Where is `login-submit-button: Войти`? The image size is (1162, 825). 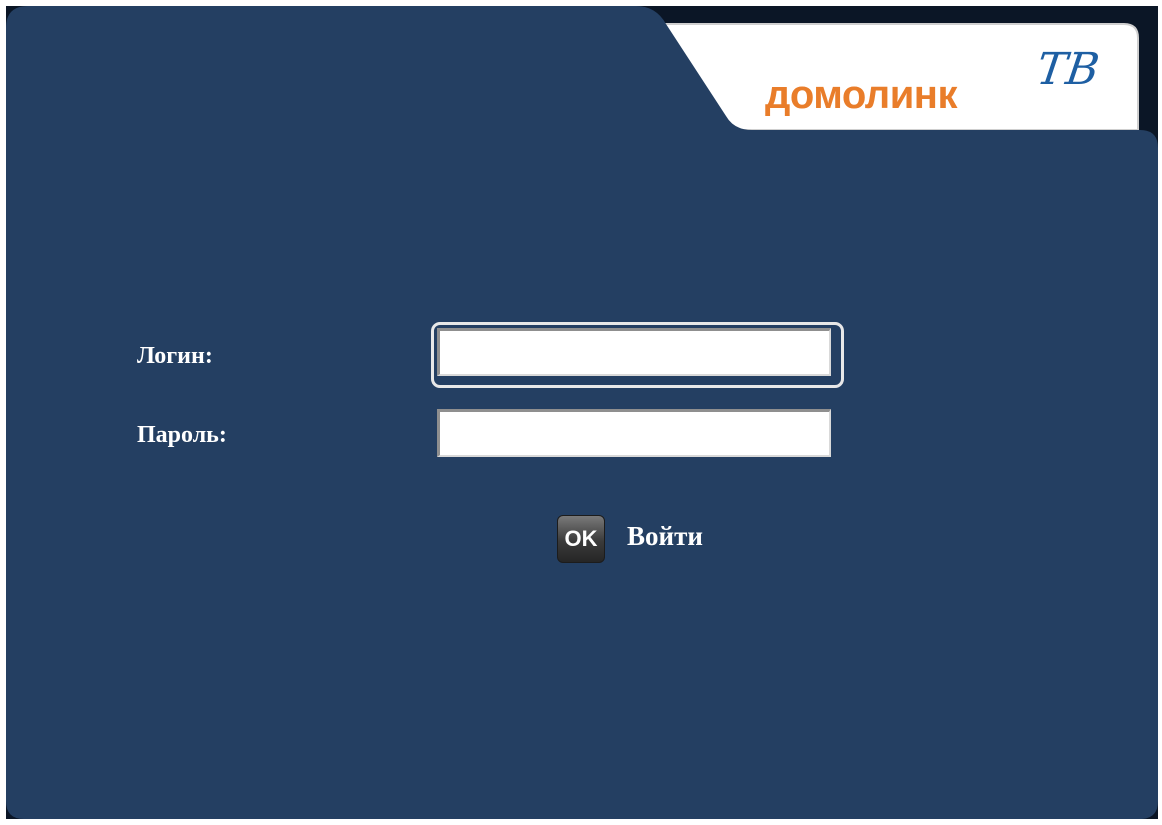
login-submit-button: Войти is located at coordinates (665, 536).